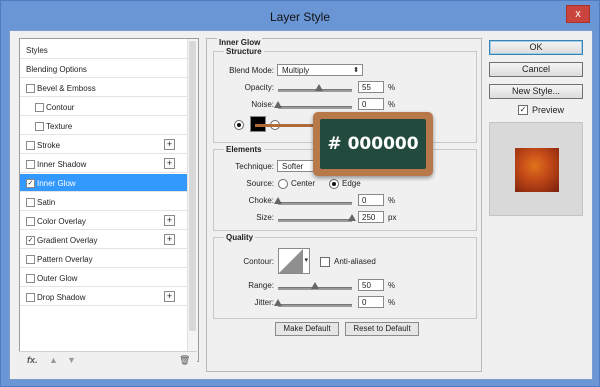 The width and height of the screenshot is (600, 387). What do you see at coordinates (278, 104) in the screenshot?
I see `noise-slider-thumb` at bounding box center [278, 104].